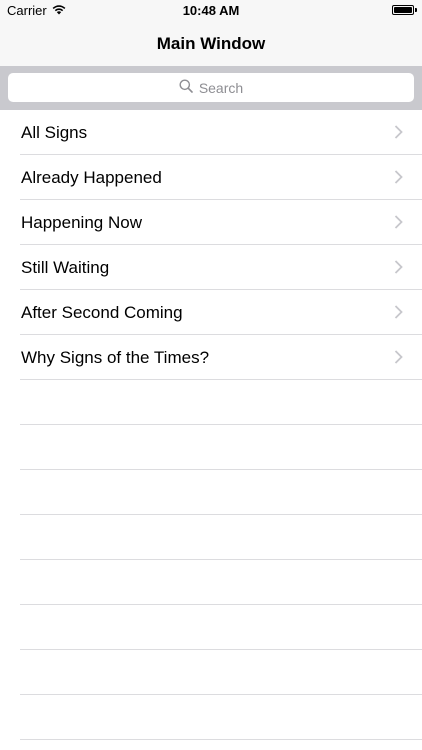 This screenshot has width=422, height=750. Describe the element at coordinates (211, 267) in the screenshot. I see `list-item-still-waiting: Still Waiting` at that location.